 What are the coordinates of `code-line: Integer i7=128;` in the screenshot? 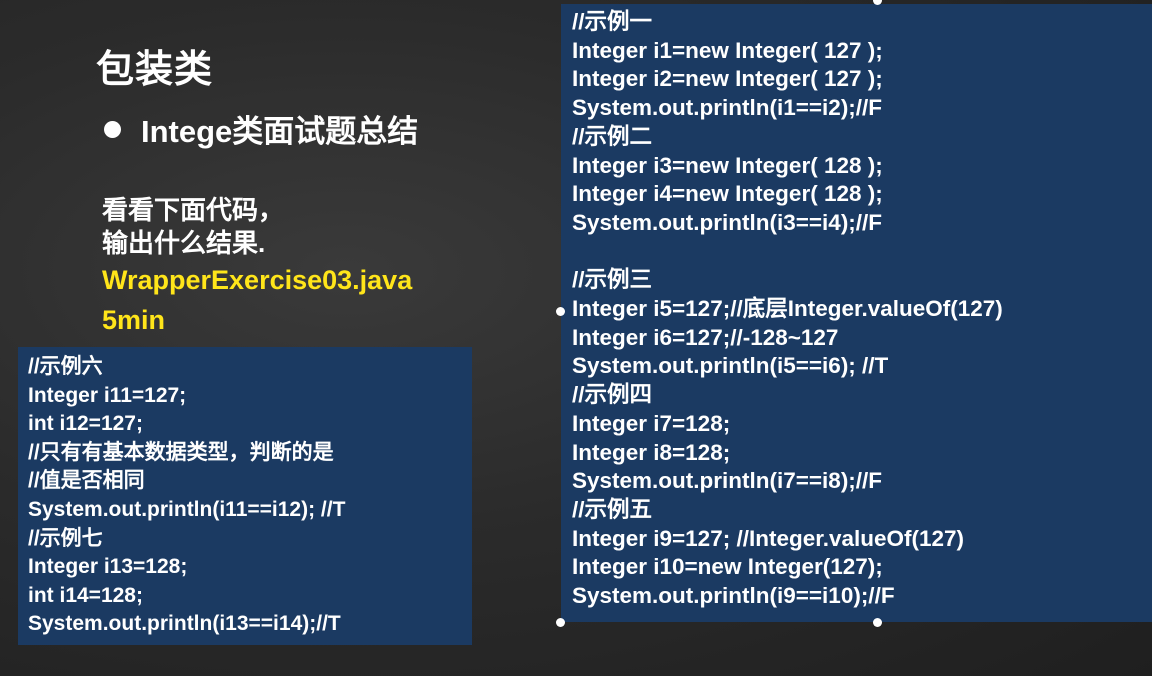 It's located at (651, 423).